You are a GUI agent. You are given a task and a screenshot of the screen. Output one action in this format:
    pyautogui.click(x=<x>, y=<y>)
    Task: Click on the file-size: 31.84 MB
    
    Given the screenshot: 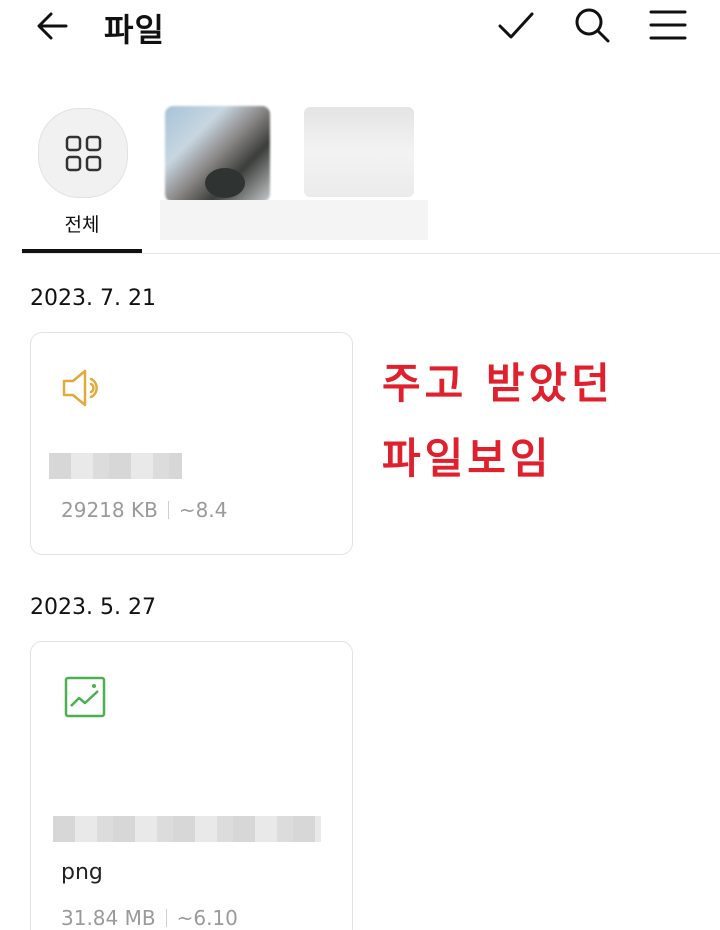 What is the action you would take?
    pyautogui.click(x=108, y=918)
    